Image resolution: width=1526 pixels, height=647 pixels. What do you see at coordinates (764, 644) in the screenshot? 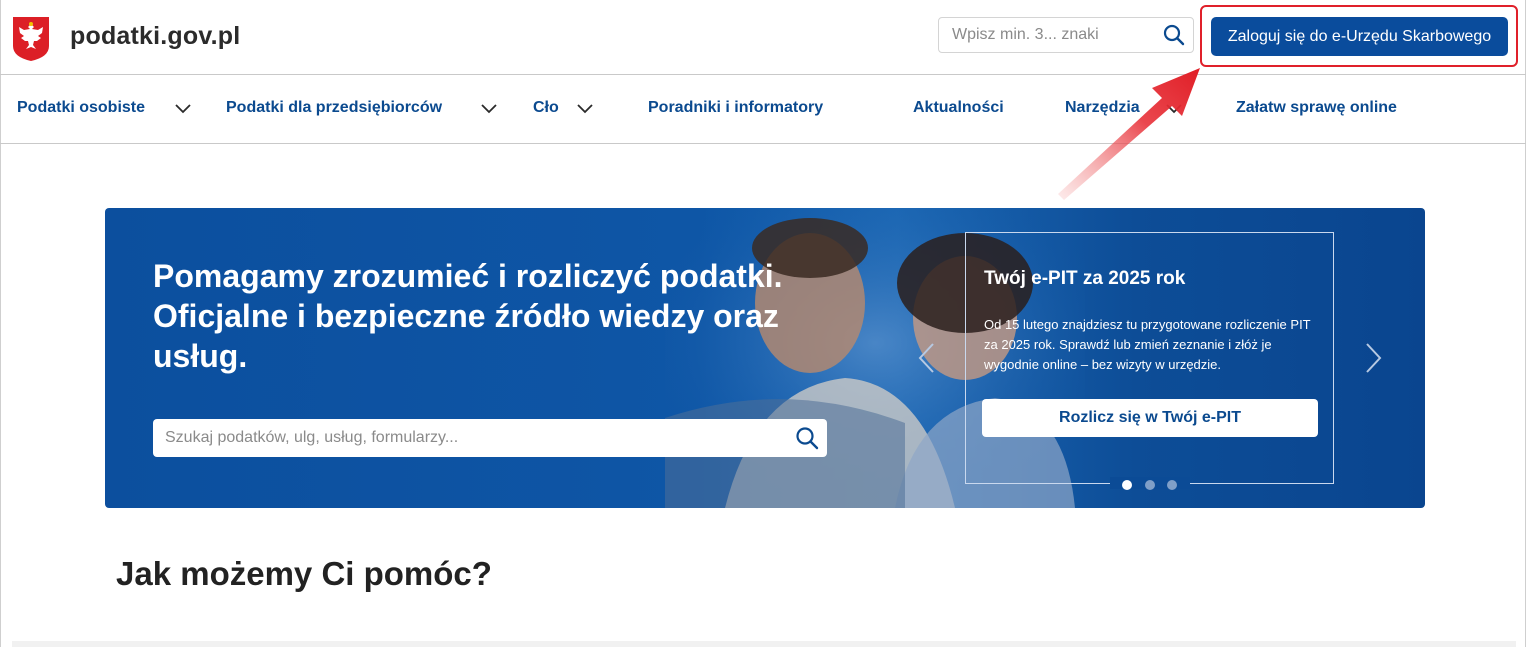
I see `bottom-band` at bounding box center [764, 644].